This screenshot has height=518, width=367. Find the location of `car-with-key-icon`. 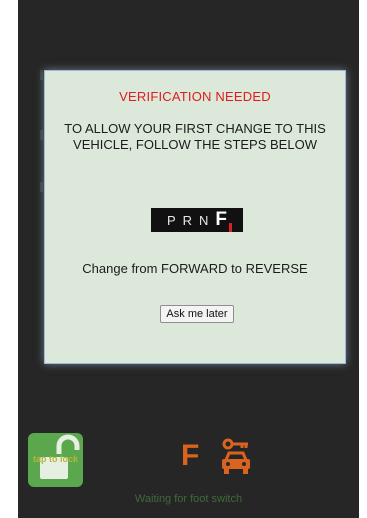

car-with-key-icon is located at coordinates (236, 456).